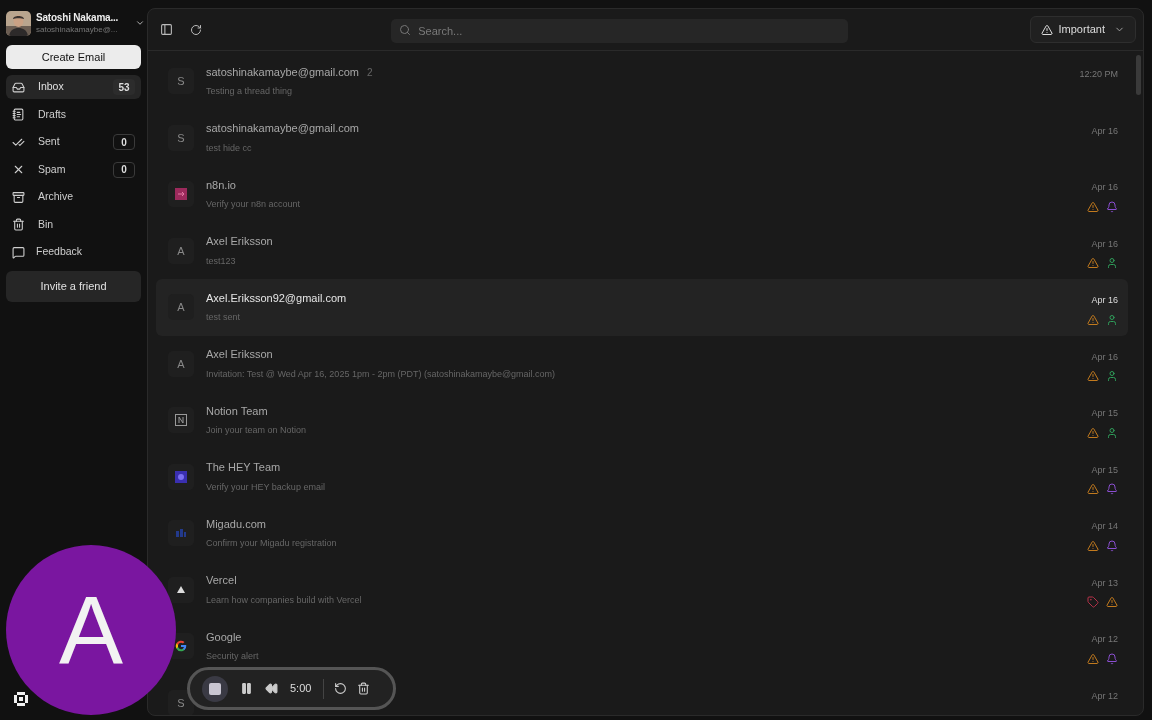 The height and width of the screenshot is (720, 1152). What do you see at coordinates (1104, 526) in the screenshot?
I see `email-date: Apr 14` at bounding box center [1104, 526].